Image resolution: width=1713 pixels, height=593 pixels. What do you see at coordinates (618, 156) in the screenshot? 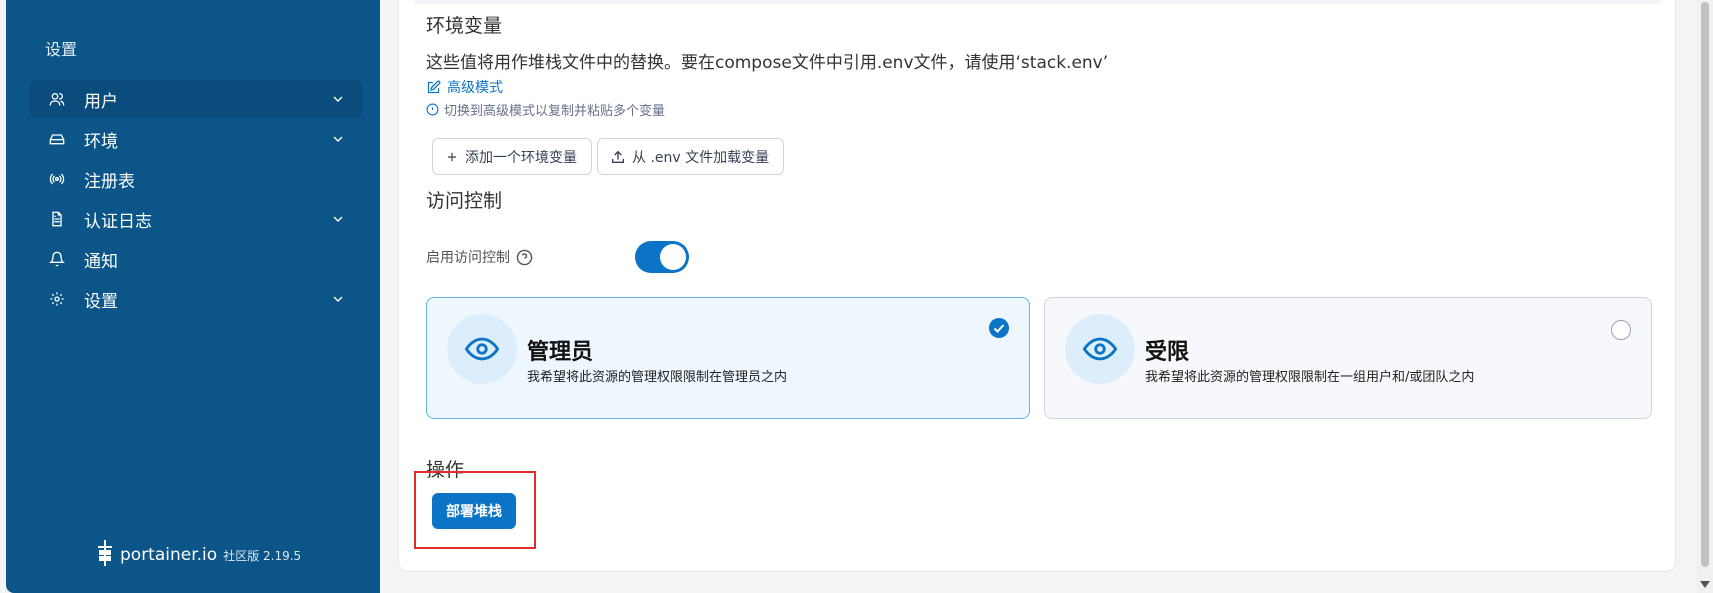
I see `upload-icon` at bounding box center [618, 156].